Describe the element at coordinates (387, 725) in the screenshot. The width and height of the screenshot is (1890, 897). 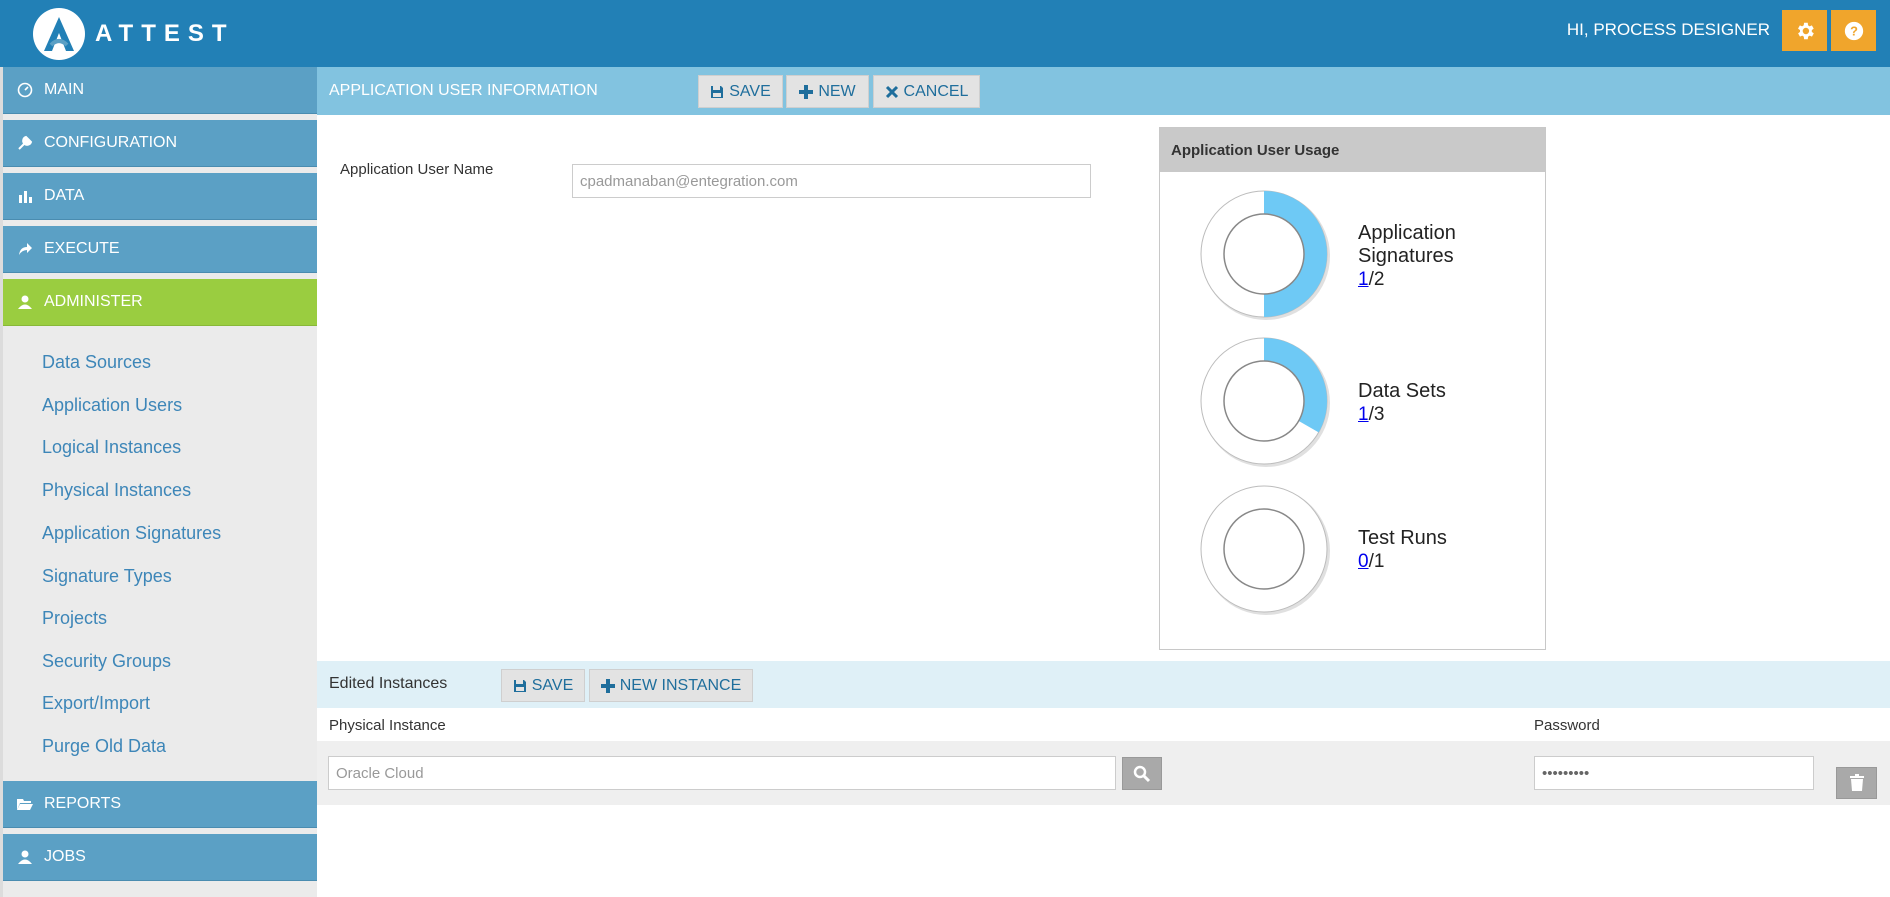
I see `physical-instance-column-header: Physical Instance` at that location.